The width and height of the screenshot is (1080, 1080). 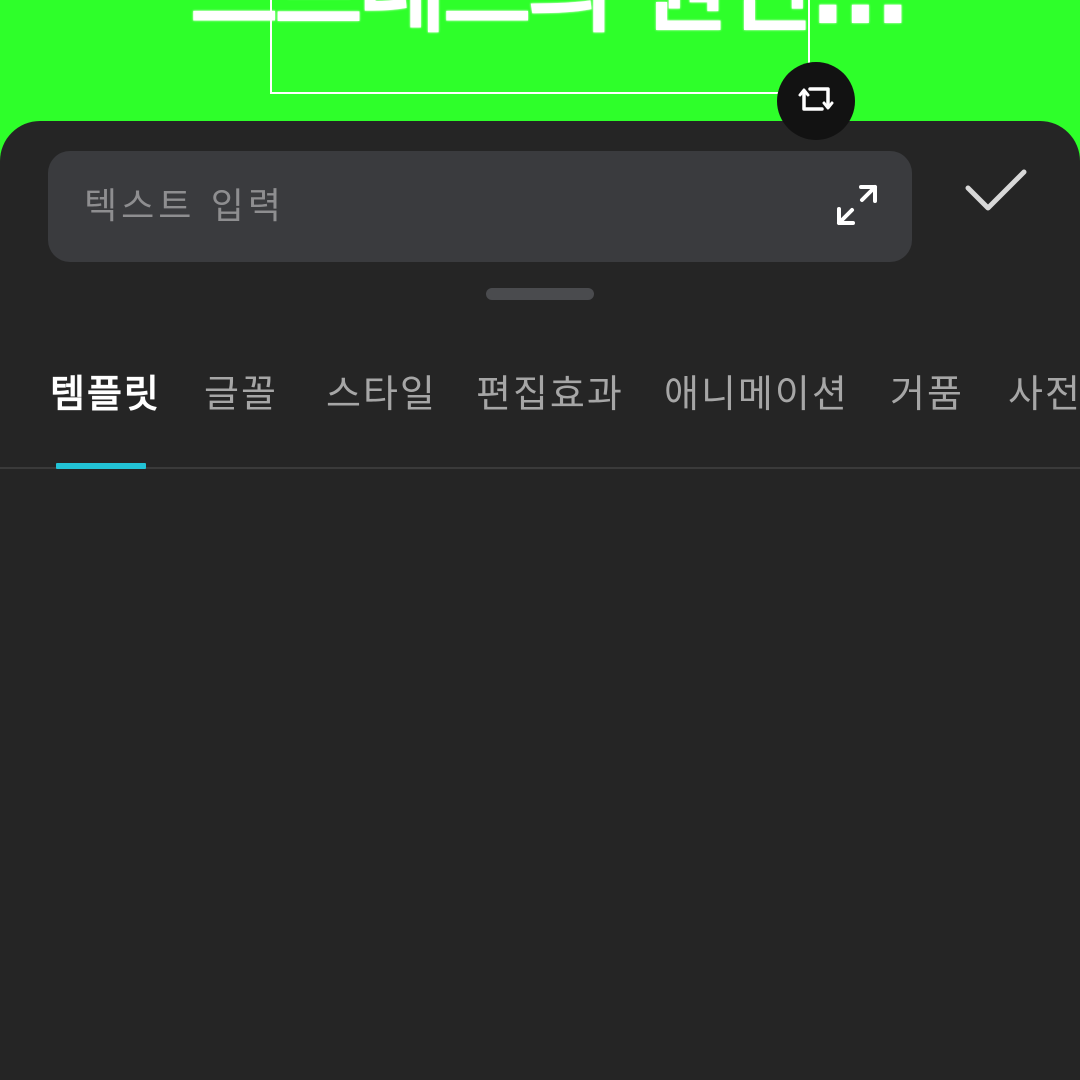 I want to click on rotate-flip-icon, so click(x=816, y=101).